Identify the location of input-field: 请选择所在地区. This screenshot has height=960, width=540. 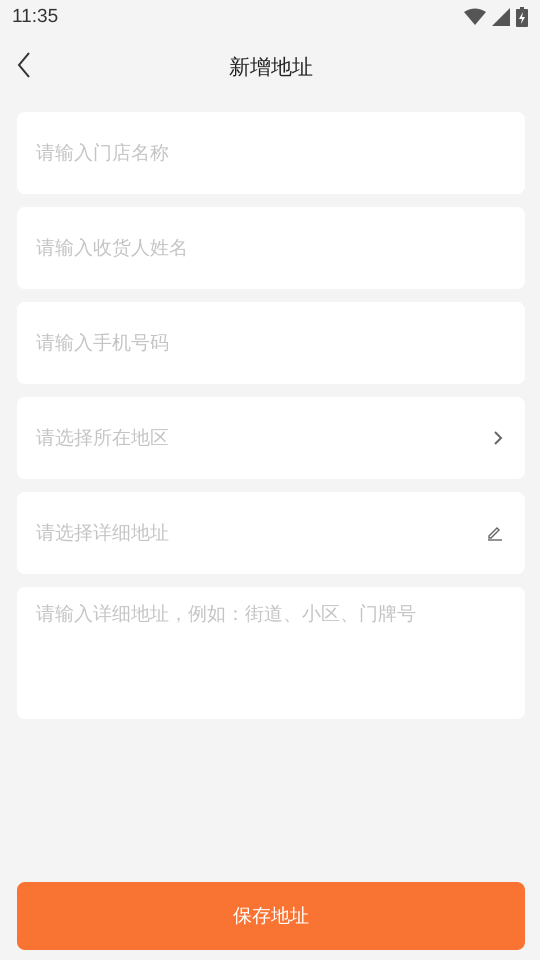
(271, 438).